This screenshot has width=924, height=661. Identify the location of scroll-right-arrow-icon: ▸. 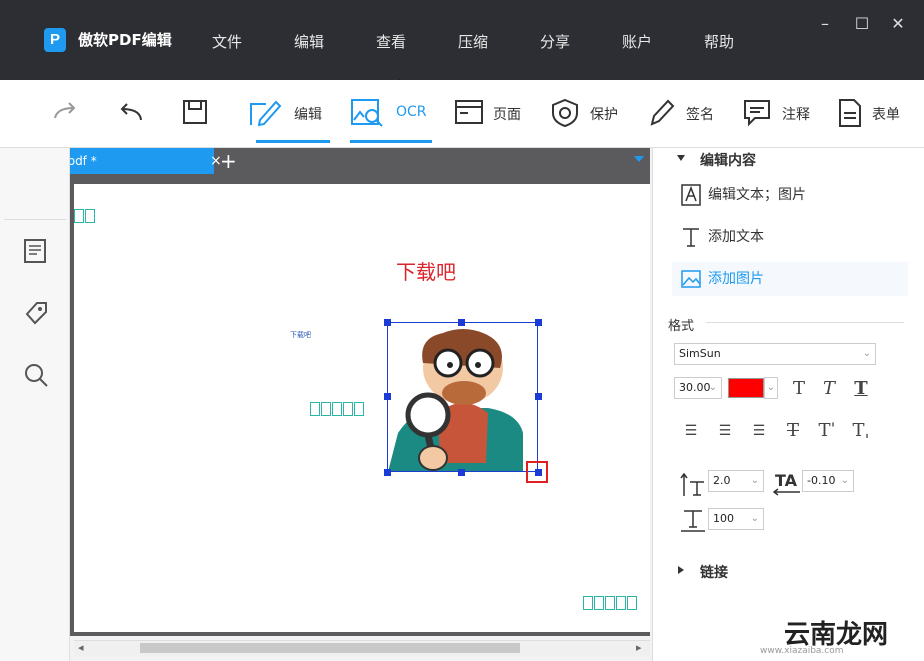
(639, 647).